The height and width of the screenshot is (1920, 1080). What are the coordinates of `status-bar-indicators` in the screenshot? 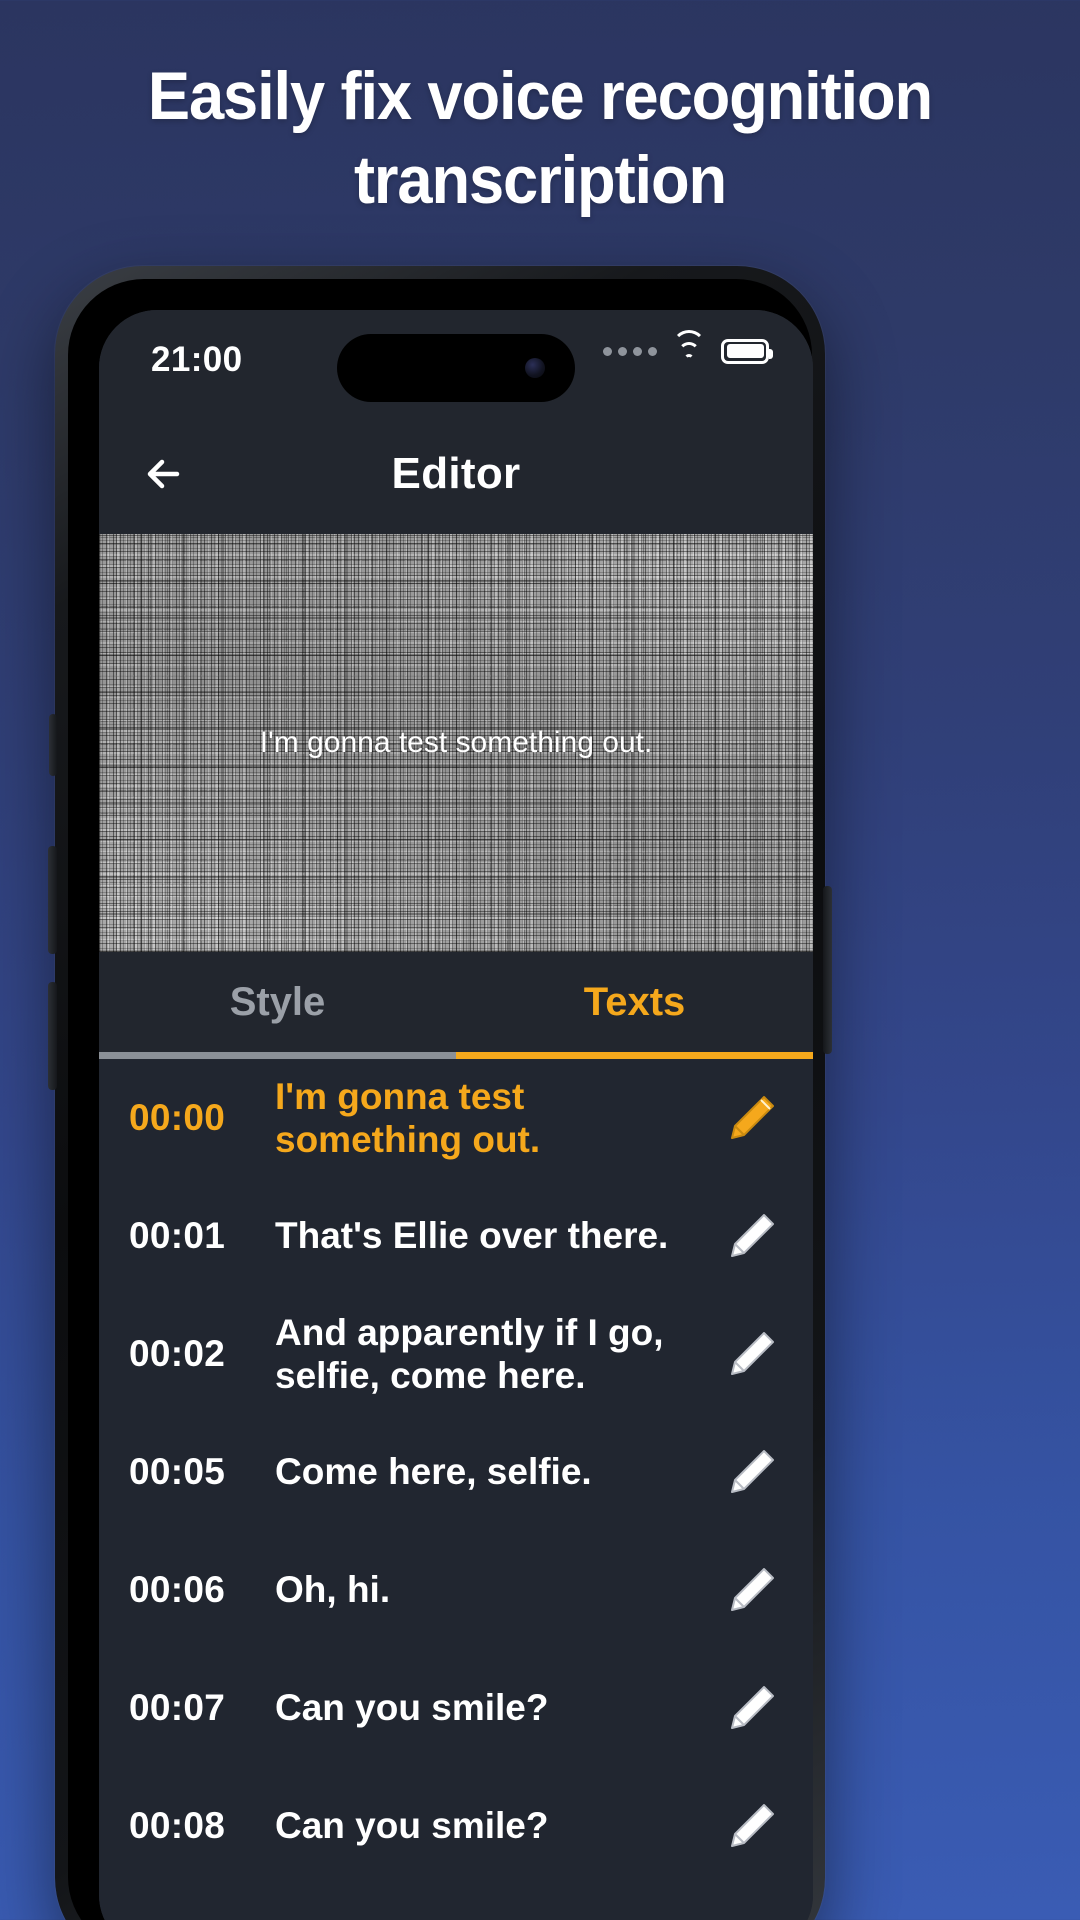 It's located at (688, 347).